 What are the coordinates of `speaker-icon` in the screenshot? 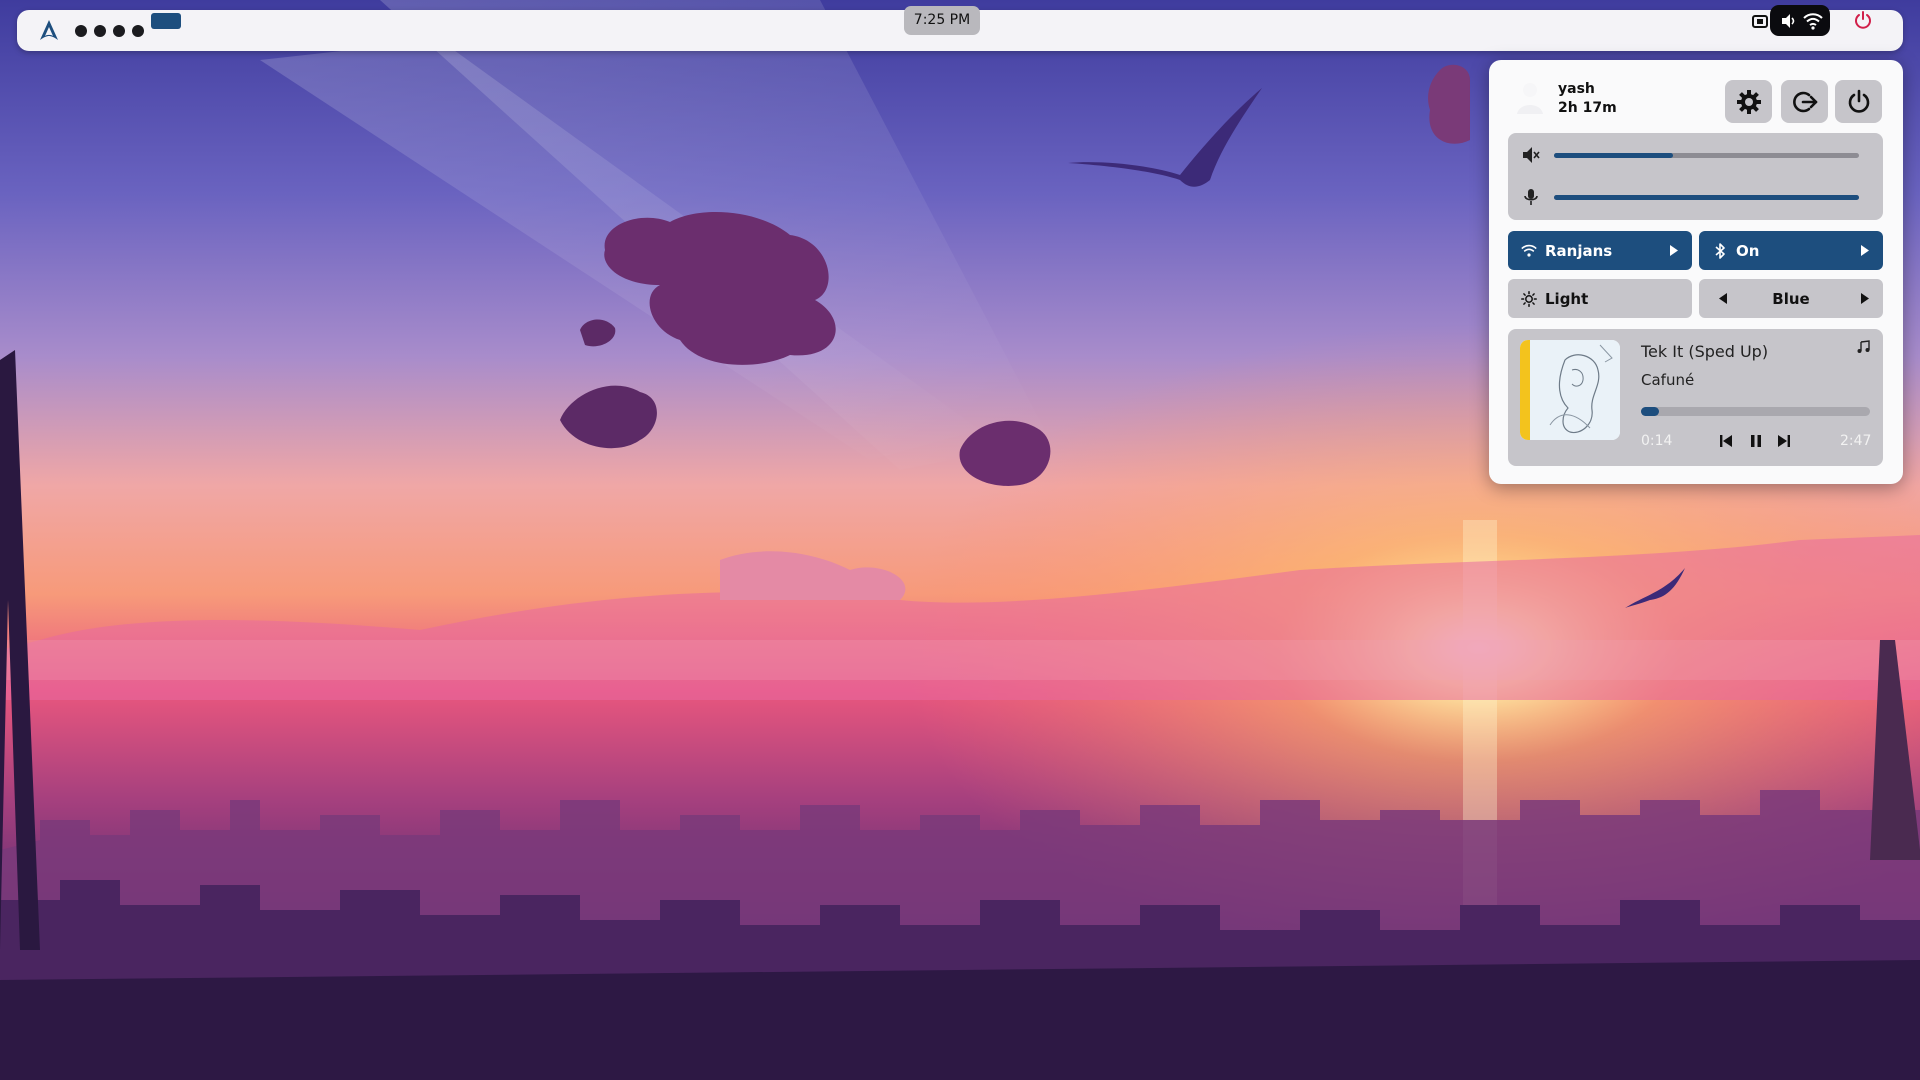 It's located at (1531, 155).